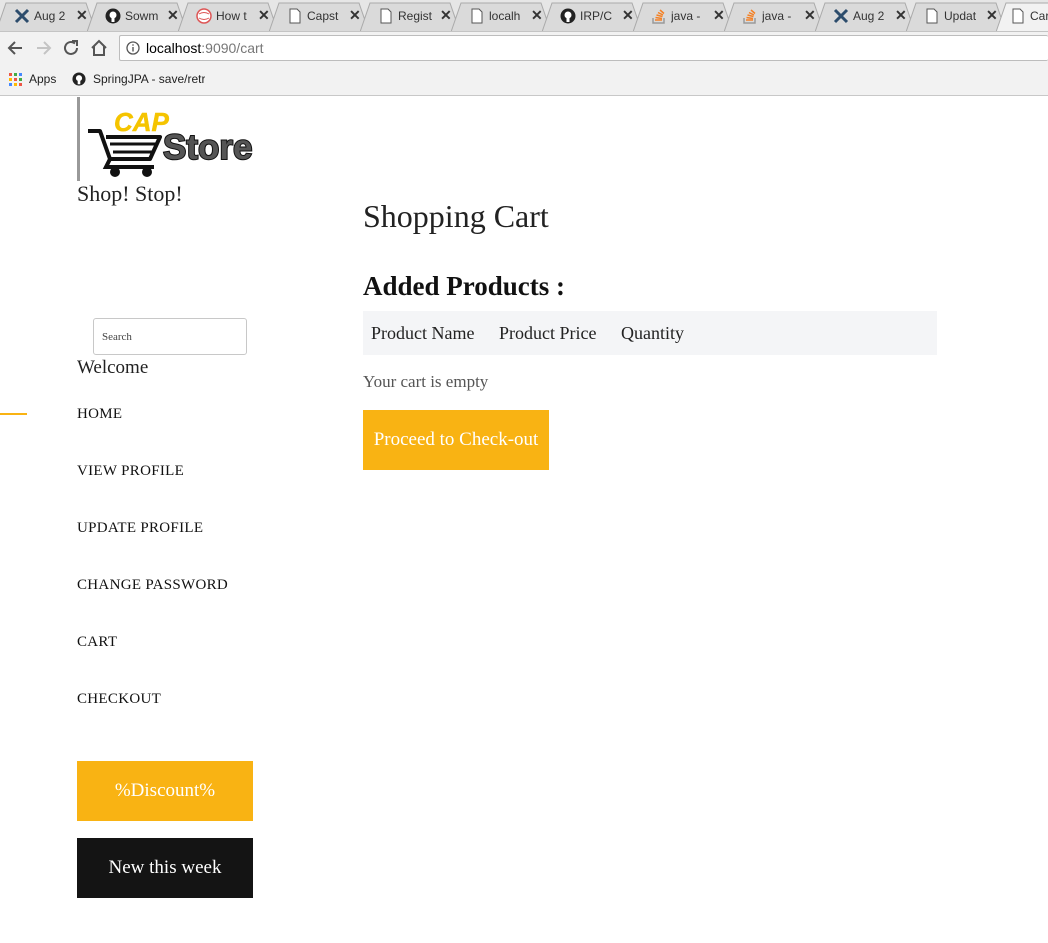  Describe the element at coordinates (130, 193) in the screenshot. I see `tagline: Shop! Stop!` at that location.